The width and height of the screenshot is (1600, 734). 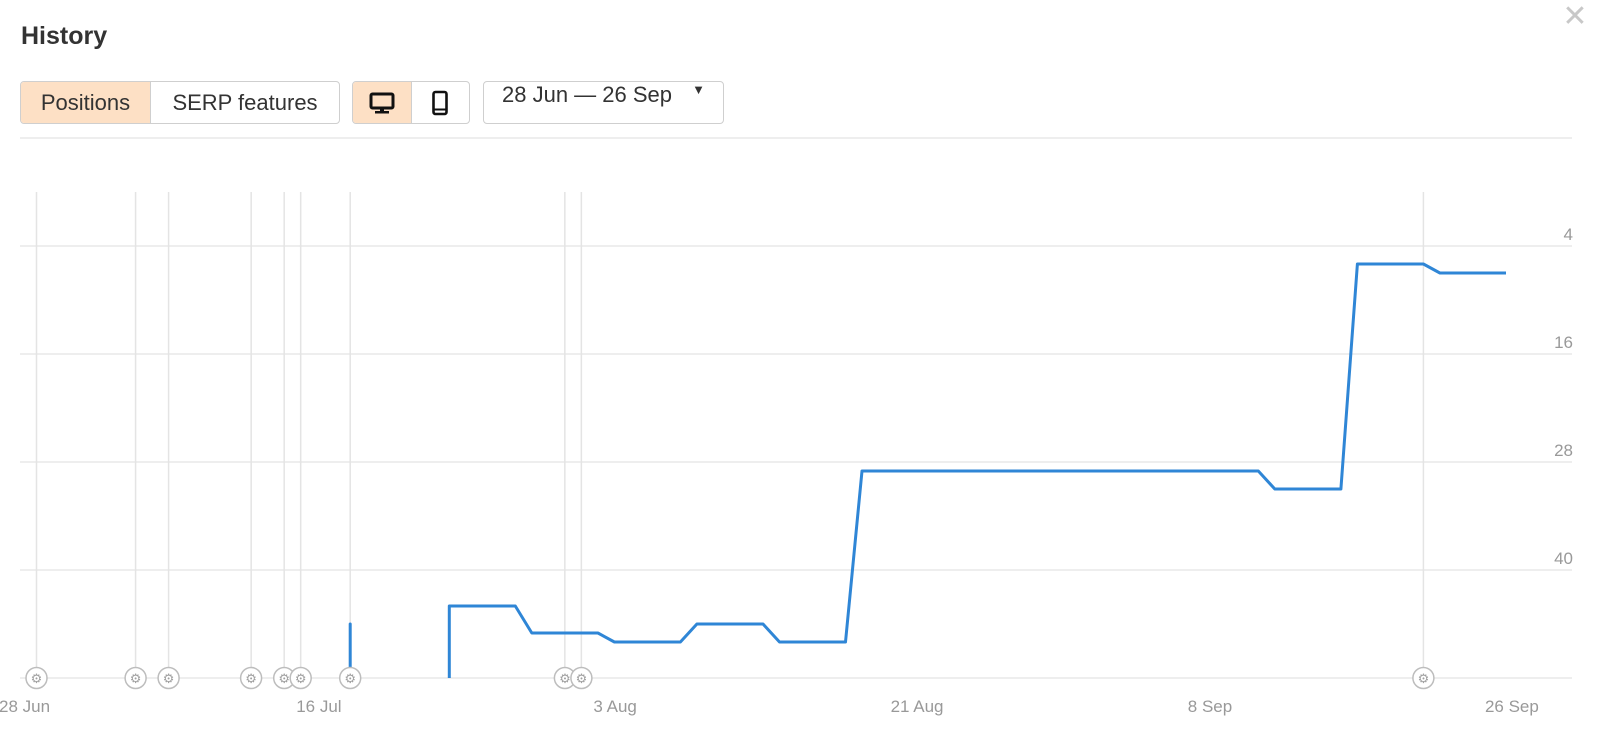 What do you see at coordinates (1563, 558) in the screenshot?
I see `y-tick-label: 40` at bounding box center [1563, 558].